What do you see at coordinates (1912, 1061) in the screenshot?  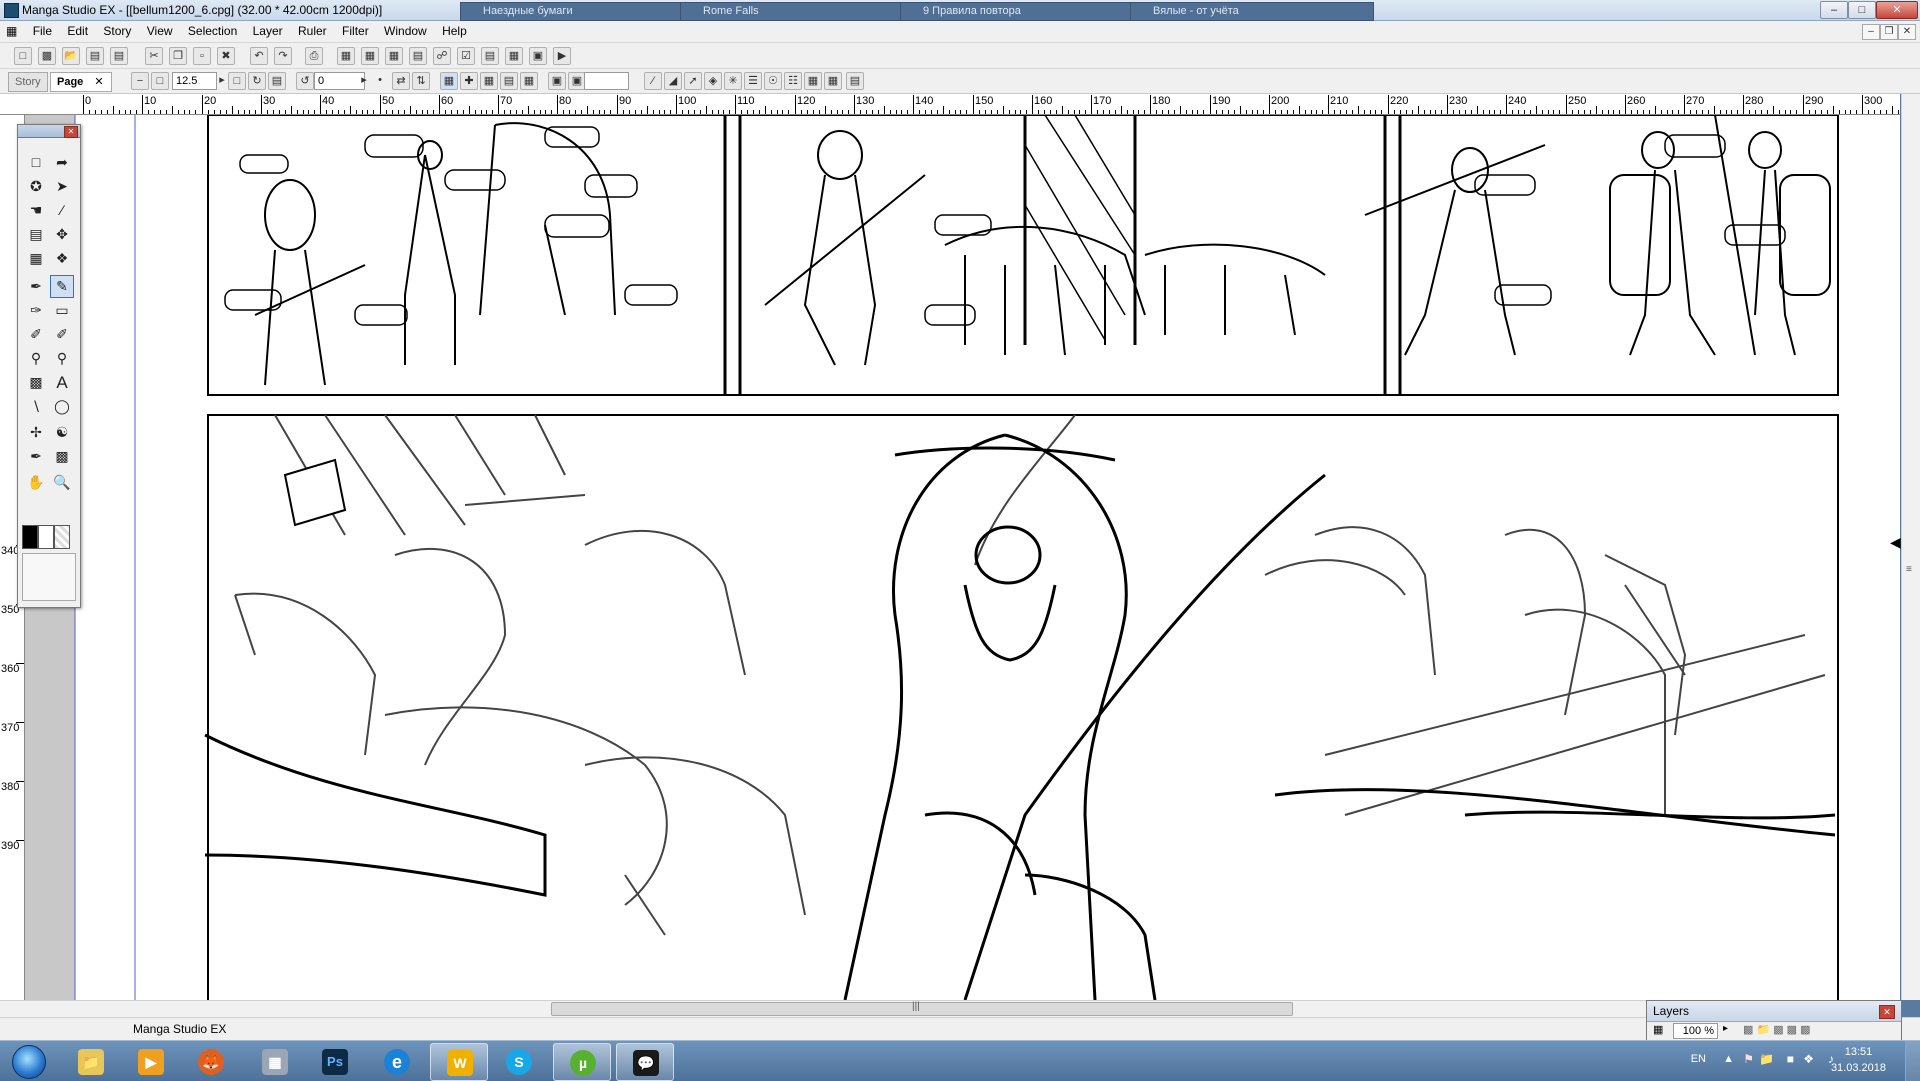 I see `show-desktop-button` at bounding box center [1912, 1061].